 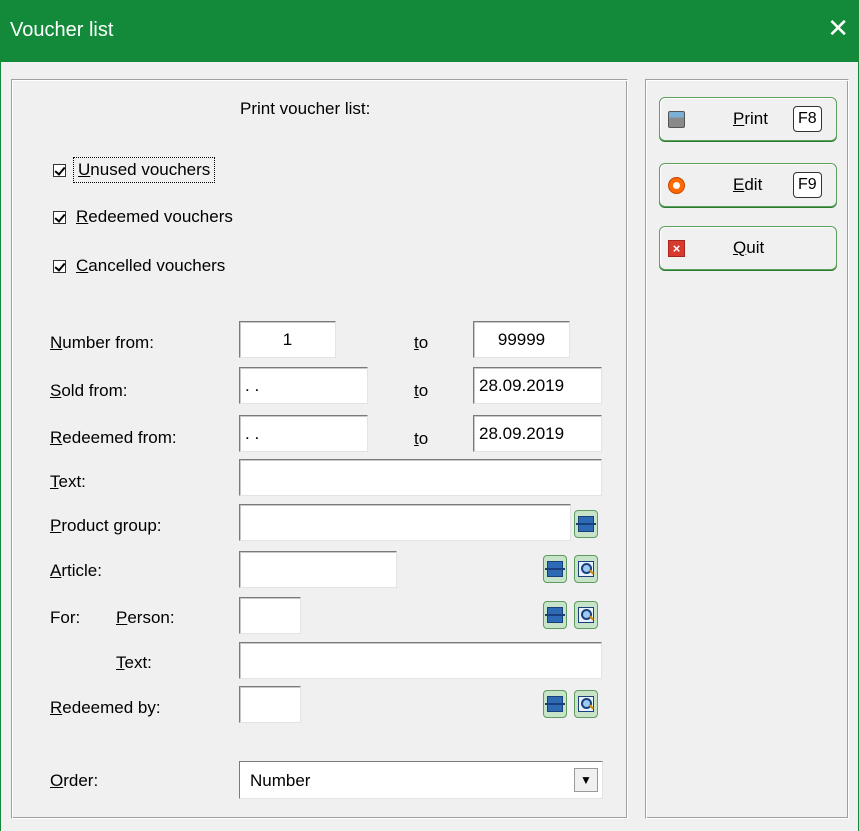 What do you see at coordinates (537, 433) in the screenshot?
I see `redeemed-to-input: 28.09.2019` at bounding box center [537, 433].